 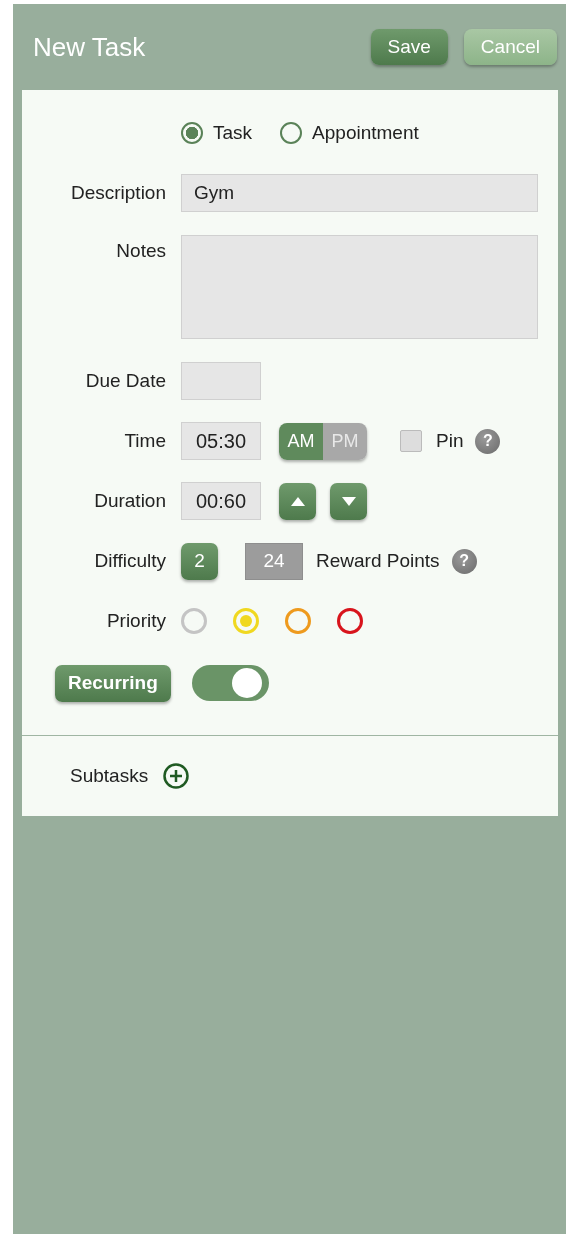 I want to click on reward-points-label: Reward Points, so click(x=378, y=561).